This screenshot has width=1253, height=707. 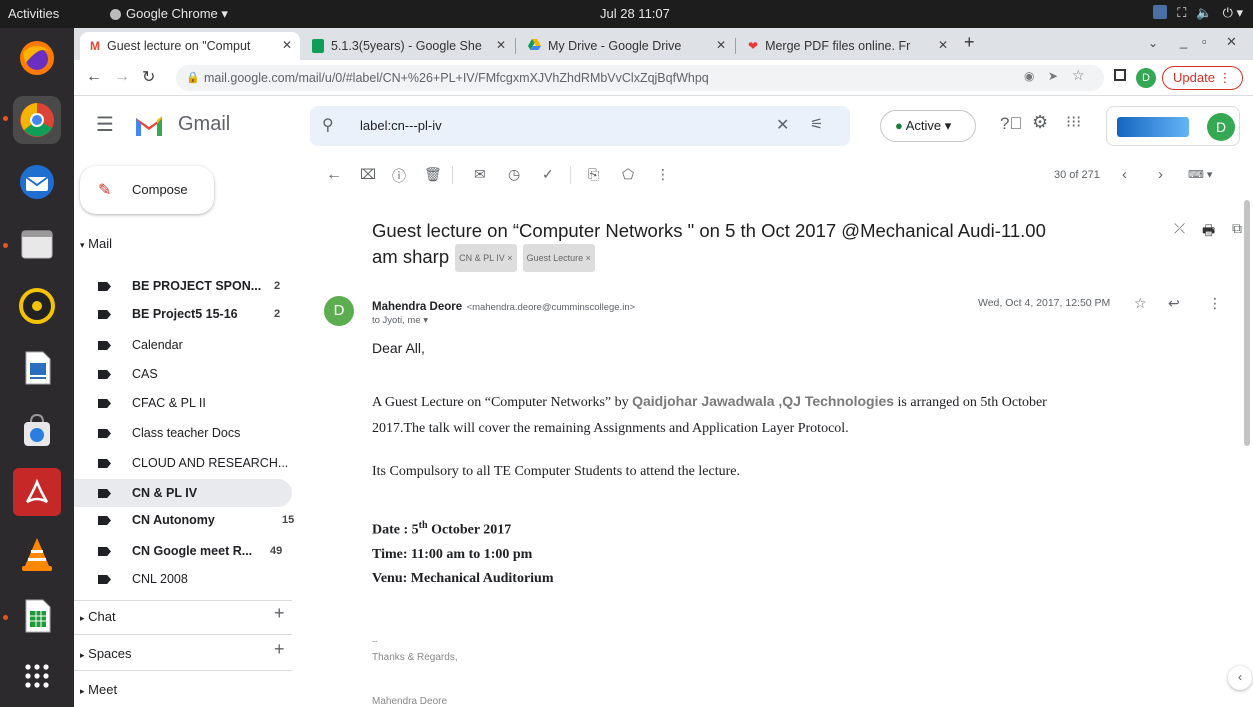 I want to click on update-button: Update ⋮, so click(x=1202, y=78).